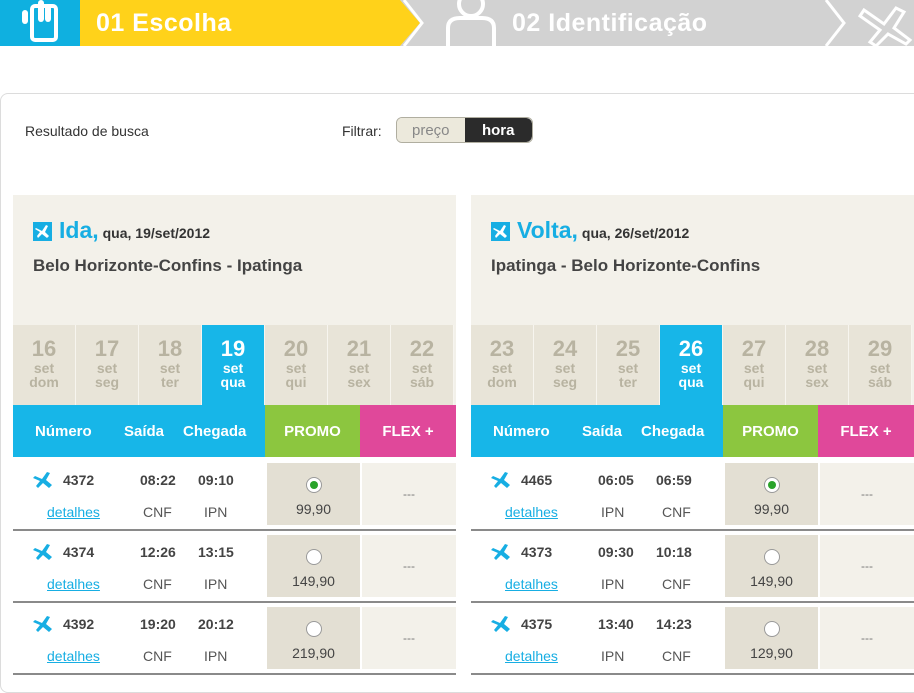  I want to click on departure-time: 19:20, so click(158, 624).